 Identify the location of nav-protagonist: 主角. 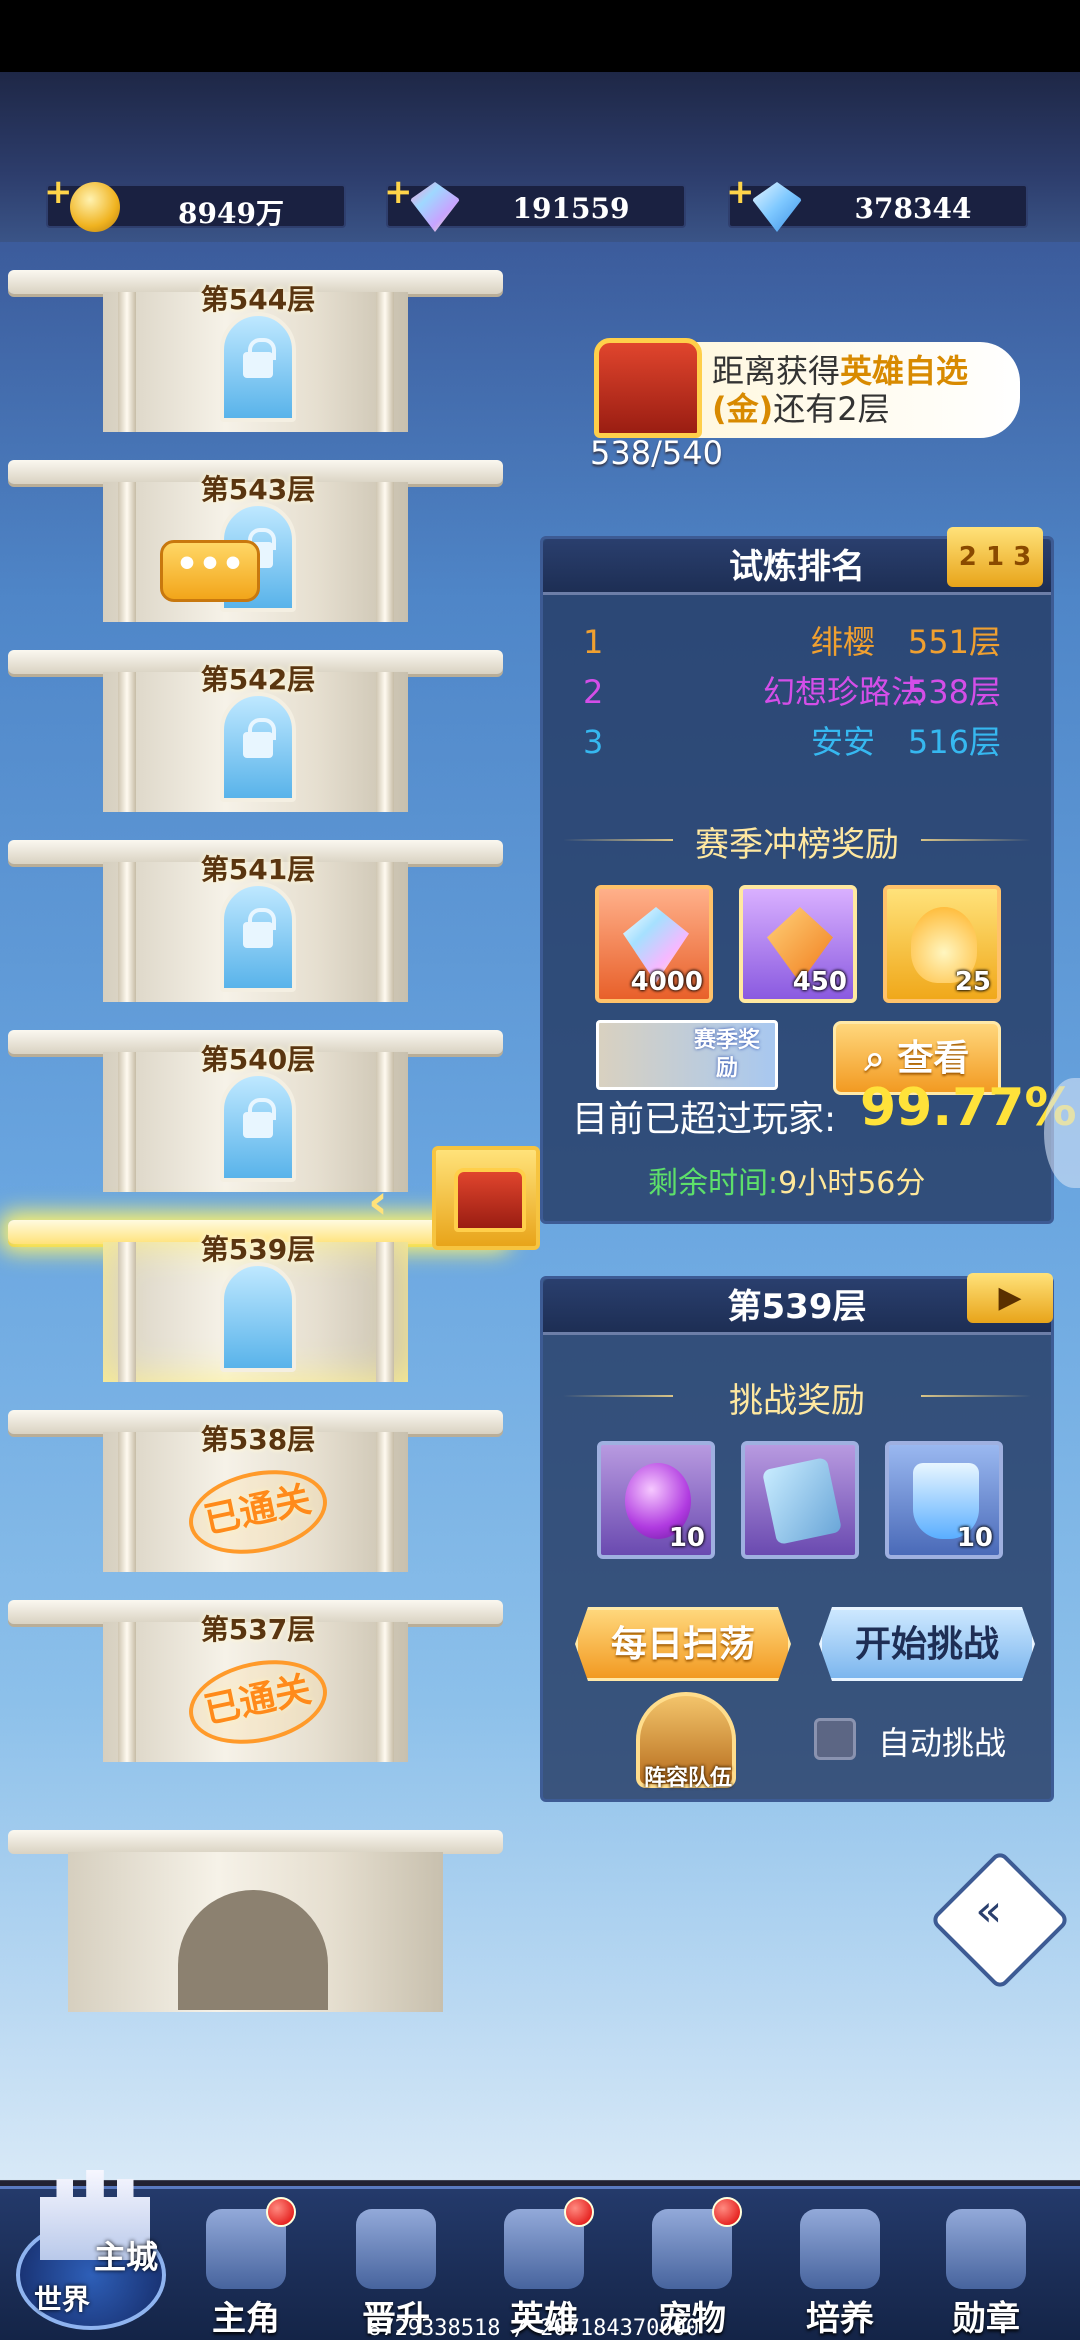
(246, 2268).